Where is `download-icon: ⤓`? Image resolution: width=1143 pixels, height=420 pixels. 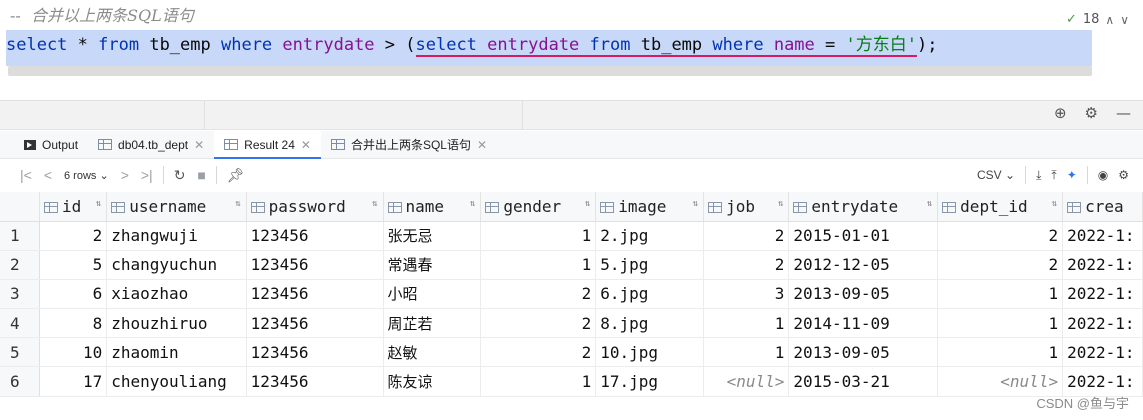 download-icon: ⤓ is located at coordinates (1038, 175).